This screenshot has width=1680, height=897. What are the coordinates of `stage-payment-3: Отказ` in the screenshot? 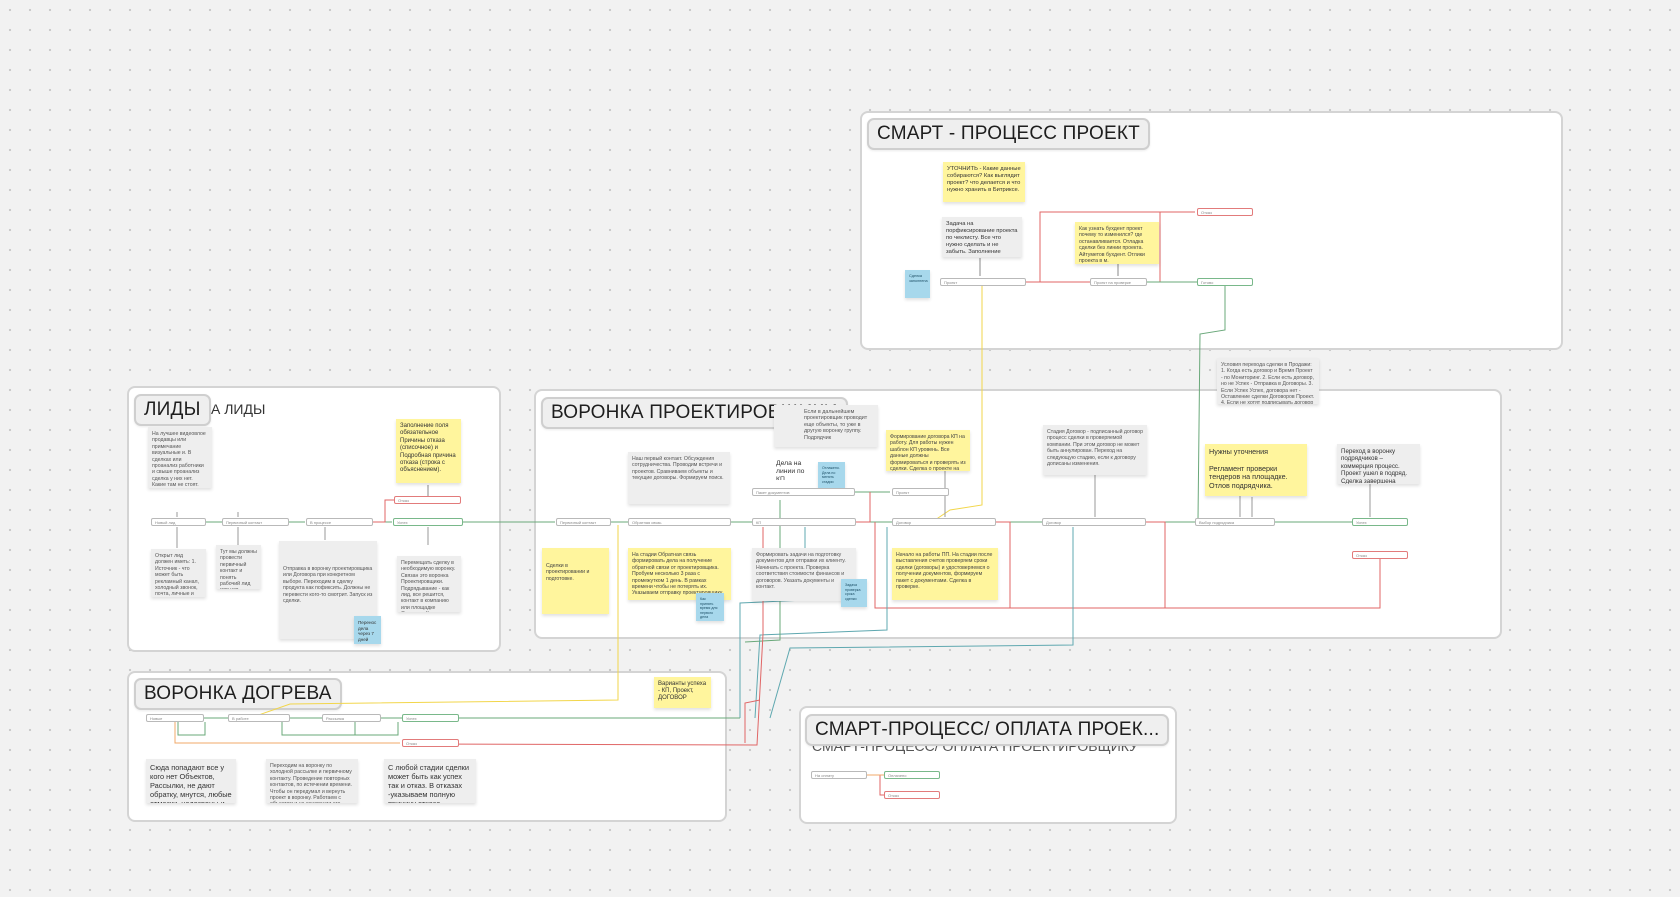 It's located at (912, 795).